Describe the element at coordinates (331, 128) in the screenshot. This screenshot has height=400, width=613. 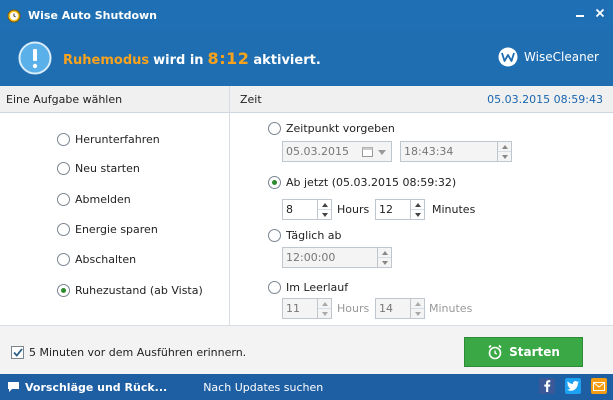
I see `radio-specified-time: Zeitpunkt vorgeben` at that location.